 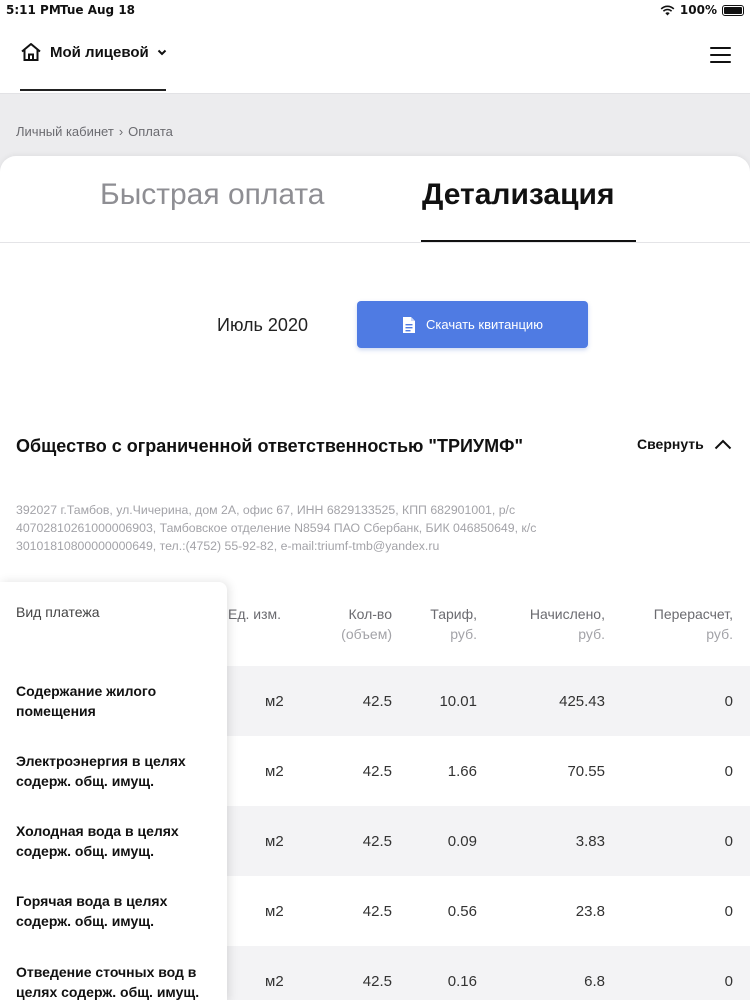 I want to click on cell-charged: 425.43, so click(x=582, y=701).